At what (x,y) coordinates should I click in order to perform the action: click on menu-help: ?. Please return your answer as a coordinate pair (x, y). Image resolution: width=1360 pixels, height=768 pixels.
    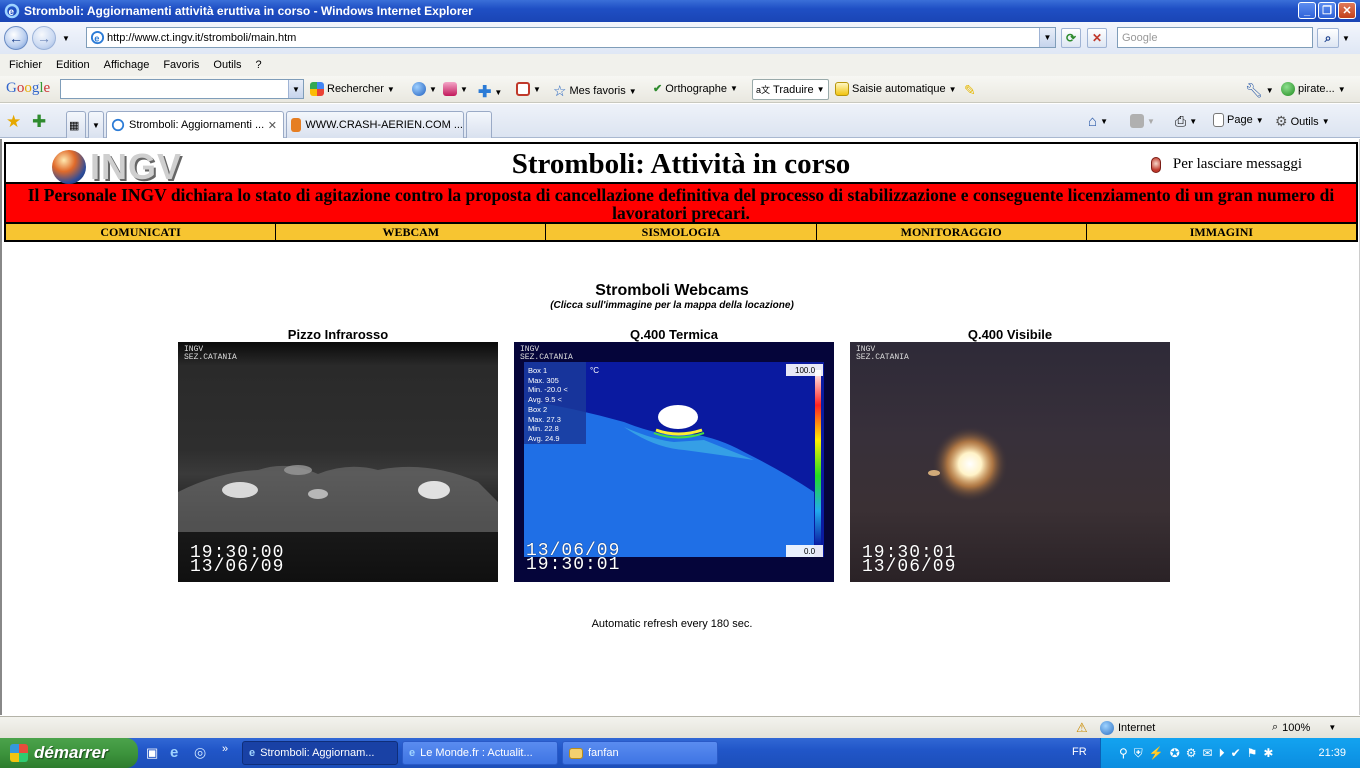
    Looking at the image, I should click on (259, 65).